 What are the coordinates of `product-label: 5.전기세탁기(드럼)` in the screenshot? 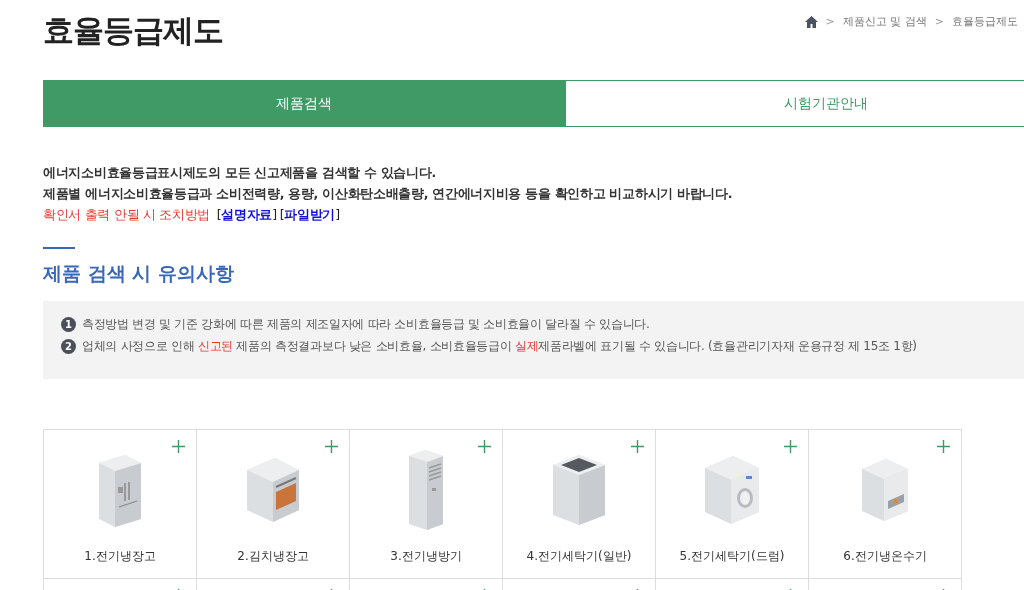 It's located at (732, 556).